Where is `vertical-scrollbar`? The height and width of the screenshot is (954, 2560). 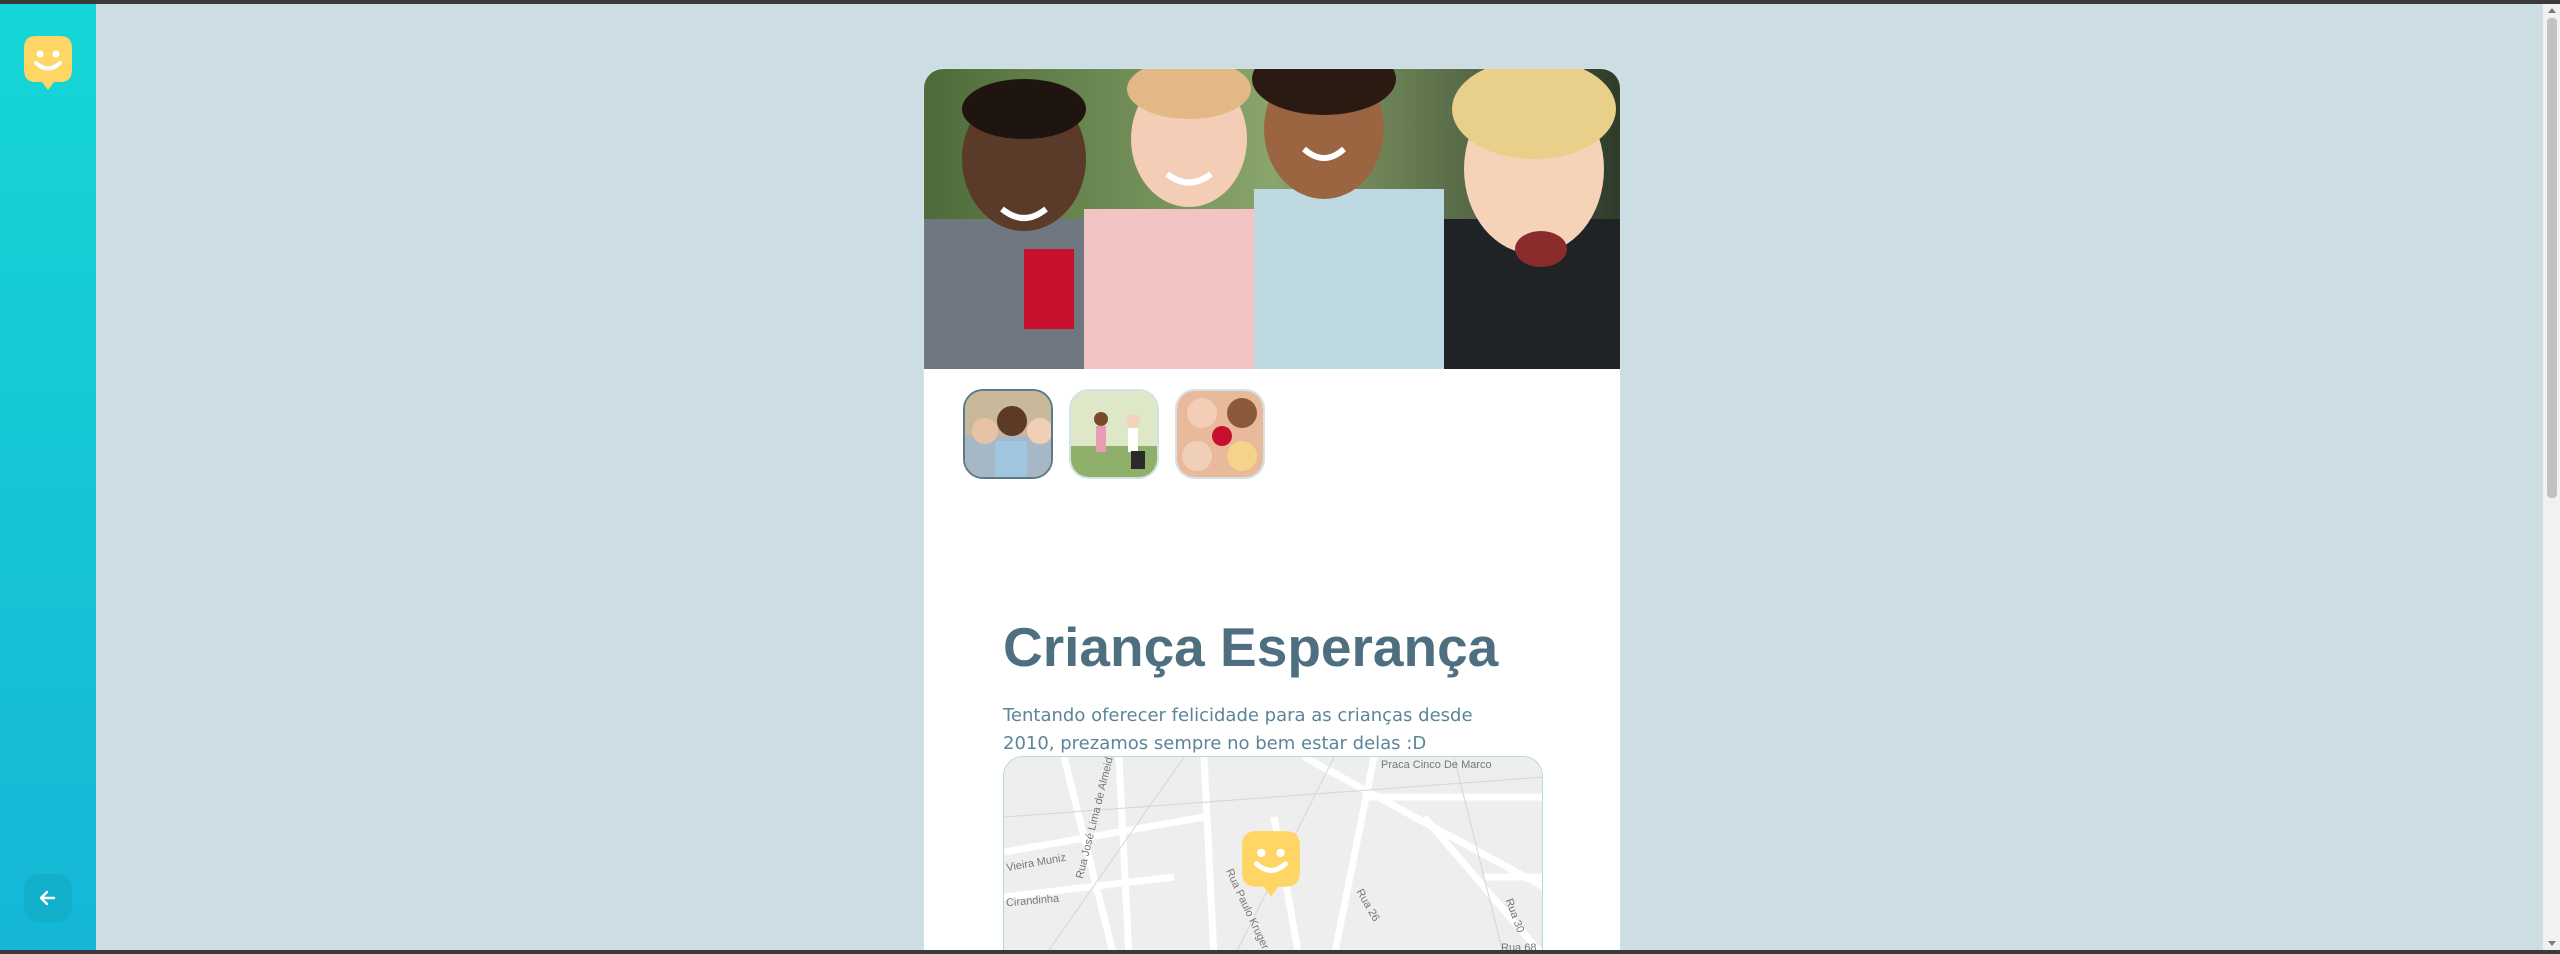
vertical-scrollbar is located at coordinates (2551, 477).